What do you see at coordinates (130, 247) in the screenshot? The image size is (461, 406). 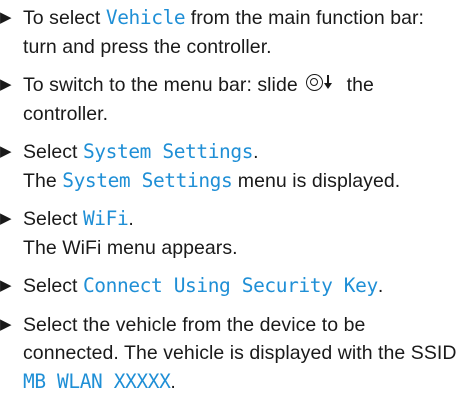 I see `step-result: The WiFi menu appears.` at bounding box center [130, 247].